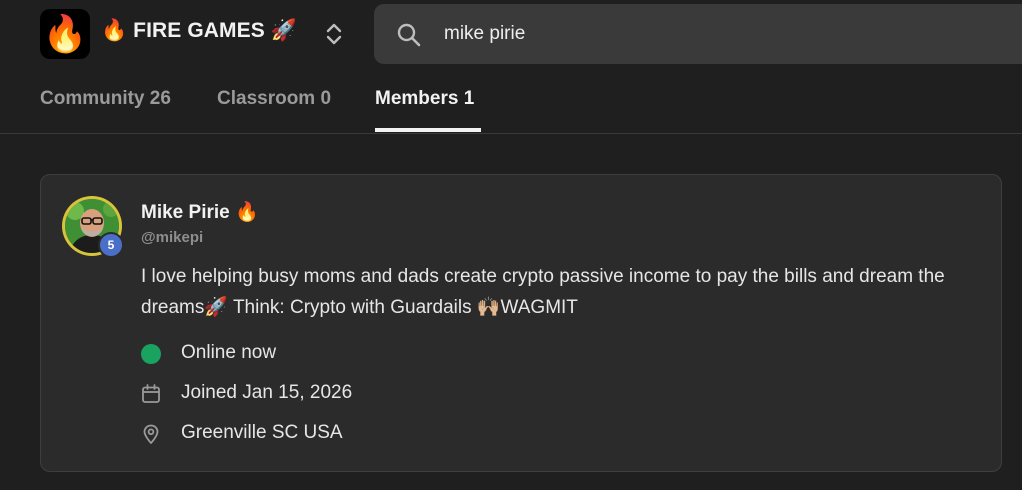  I want to click on search-icon, so click(409, 35).